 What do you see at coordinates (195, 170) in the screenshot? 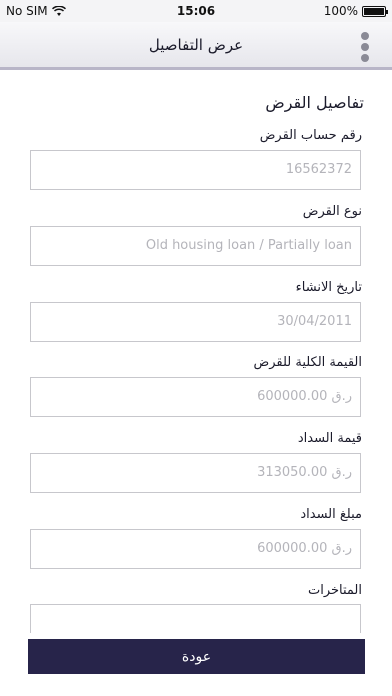
I see `loan-account-number-field: 16562372` at bounding box center [195, 170].